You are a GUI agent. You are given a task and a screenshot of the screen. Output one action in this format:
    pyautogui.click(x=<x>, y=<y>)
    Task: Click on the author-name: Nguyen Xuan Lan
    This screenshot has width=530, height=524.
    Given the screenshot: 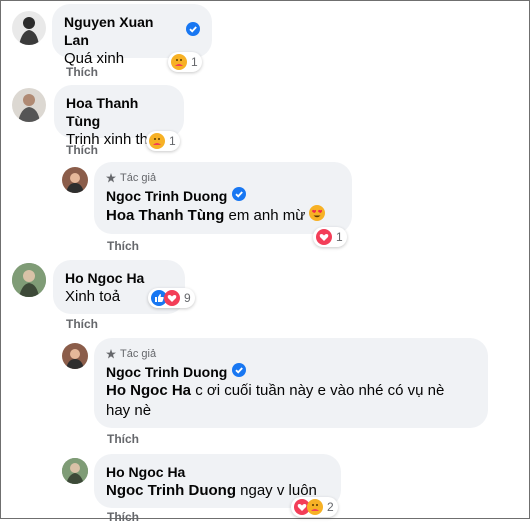 What is the action you would take?
    pyautogui.click(x=122, y=31)
    